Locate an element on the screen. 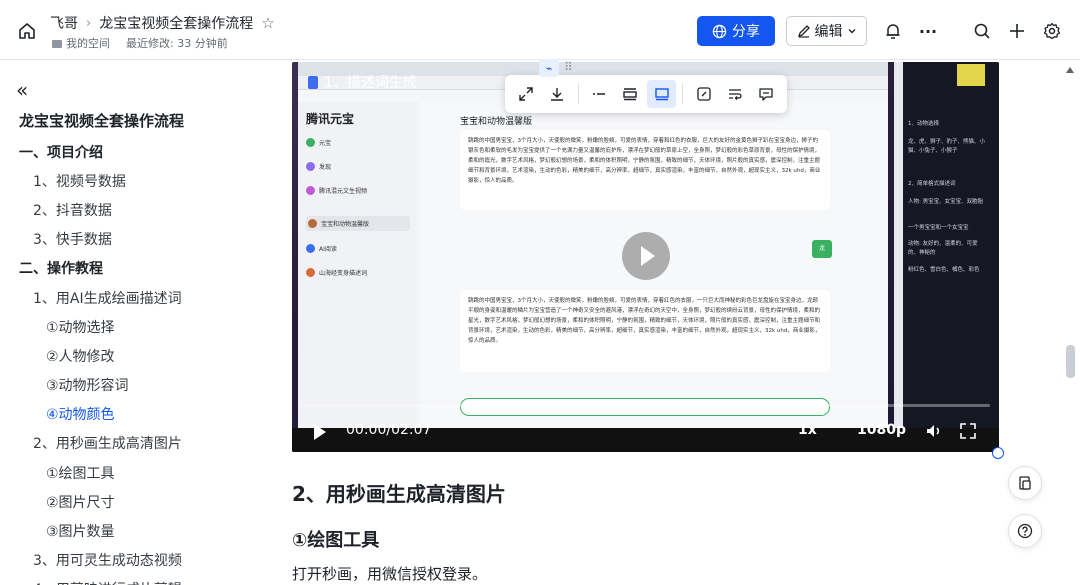  home-icon is located at coordinates (27, 31).